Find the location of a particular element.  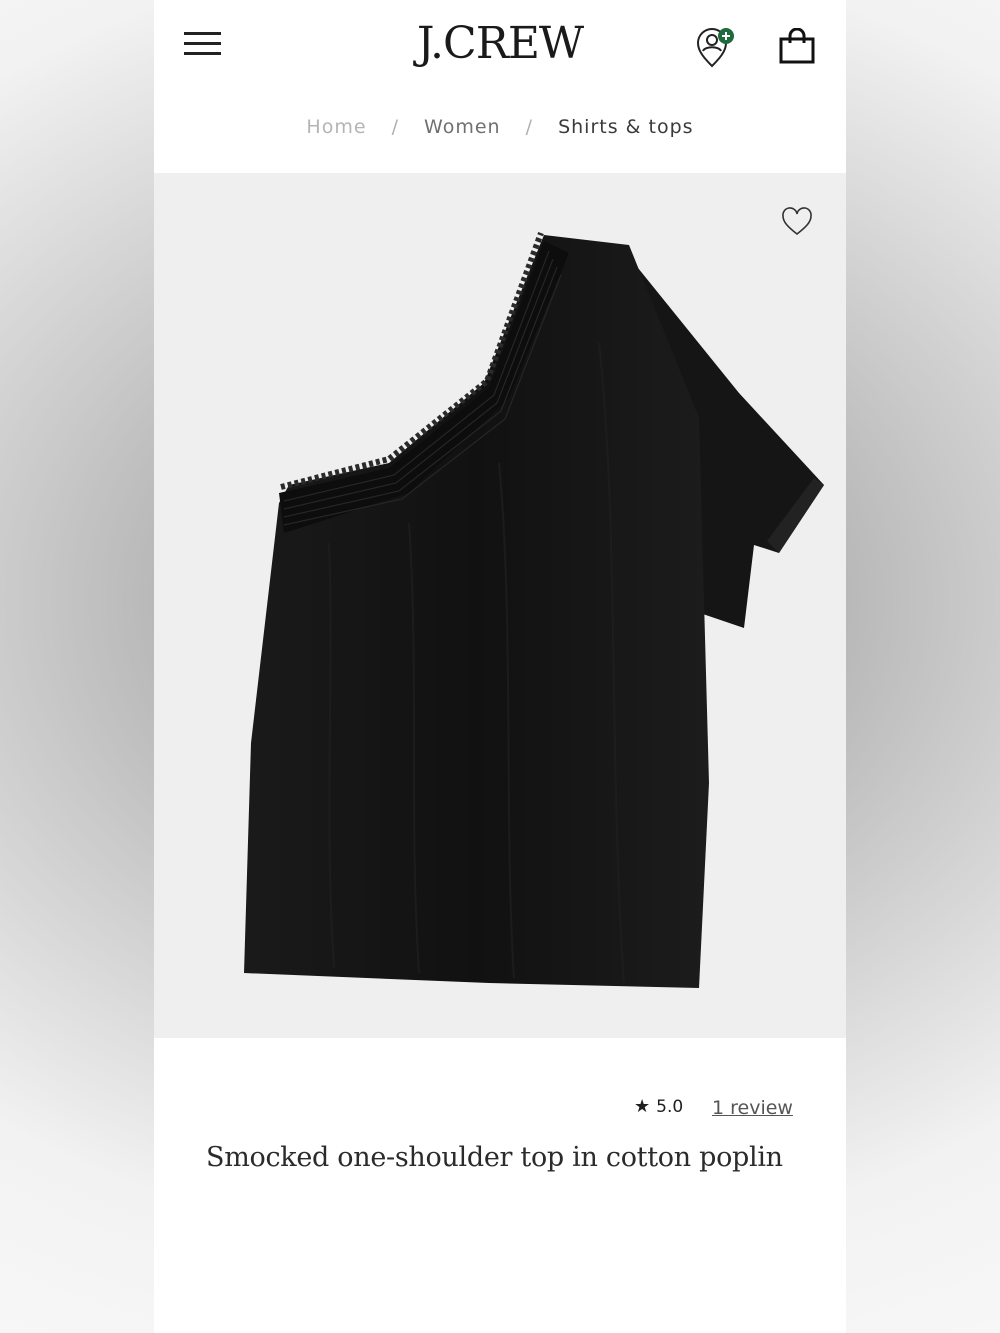

reviews-link: 1 review is located at coordinates (752, 1108).